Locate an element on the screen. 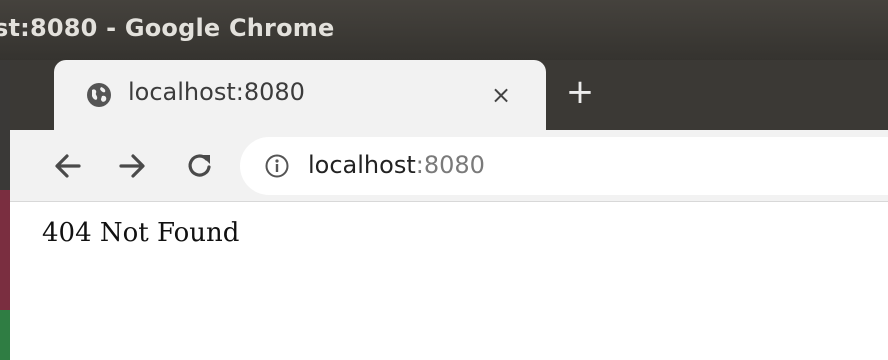 The image size is (888, 360). globe-icon is located at coordinates (99, 95).